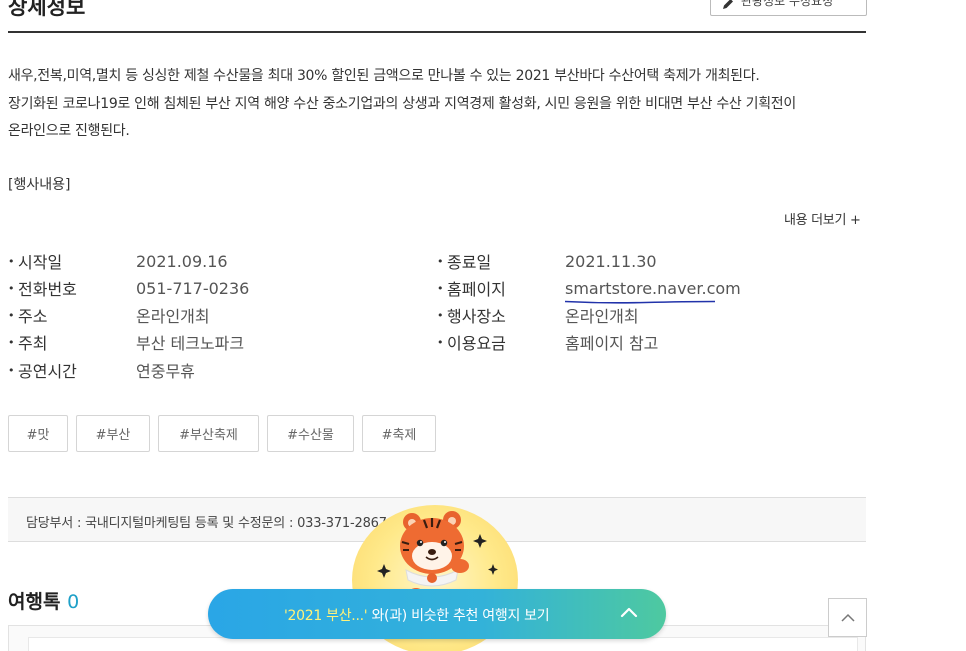 This screenshot has height=651, width=966. Describe the element at coordinates (33, 343) in the screenshot. I see `info-label: 주최` at that location.